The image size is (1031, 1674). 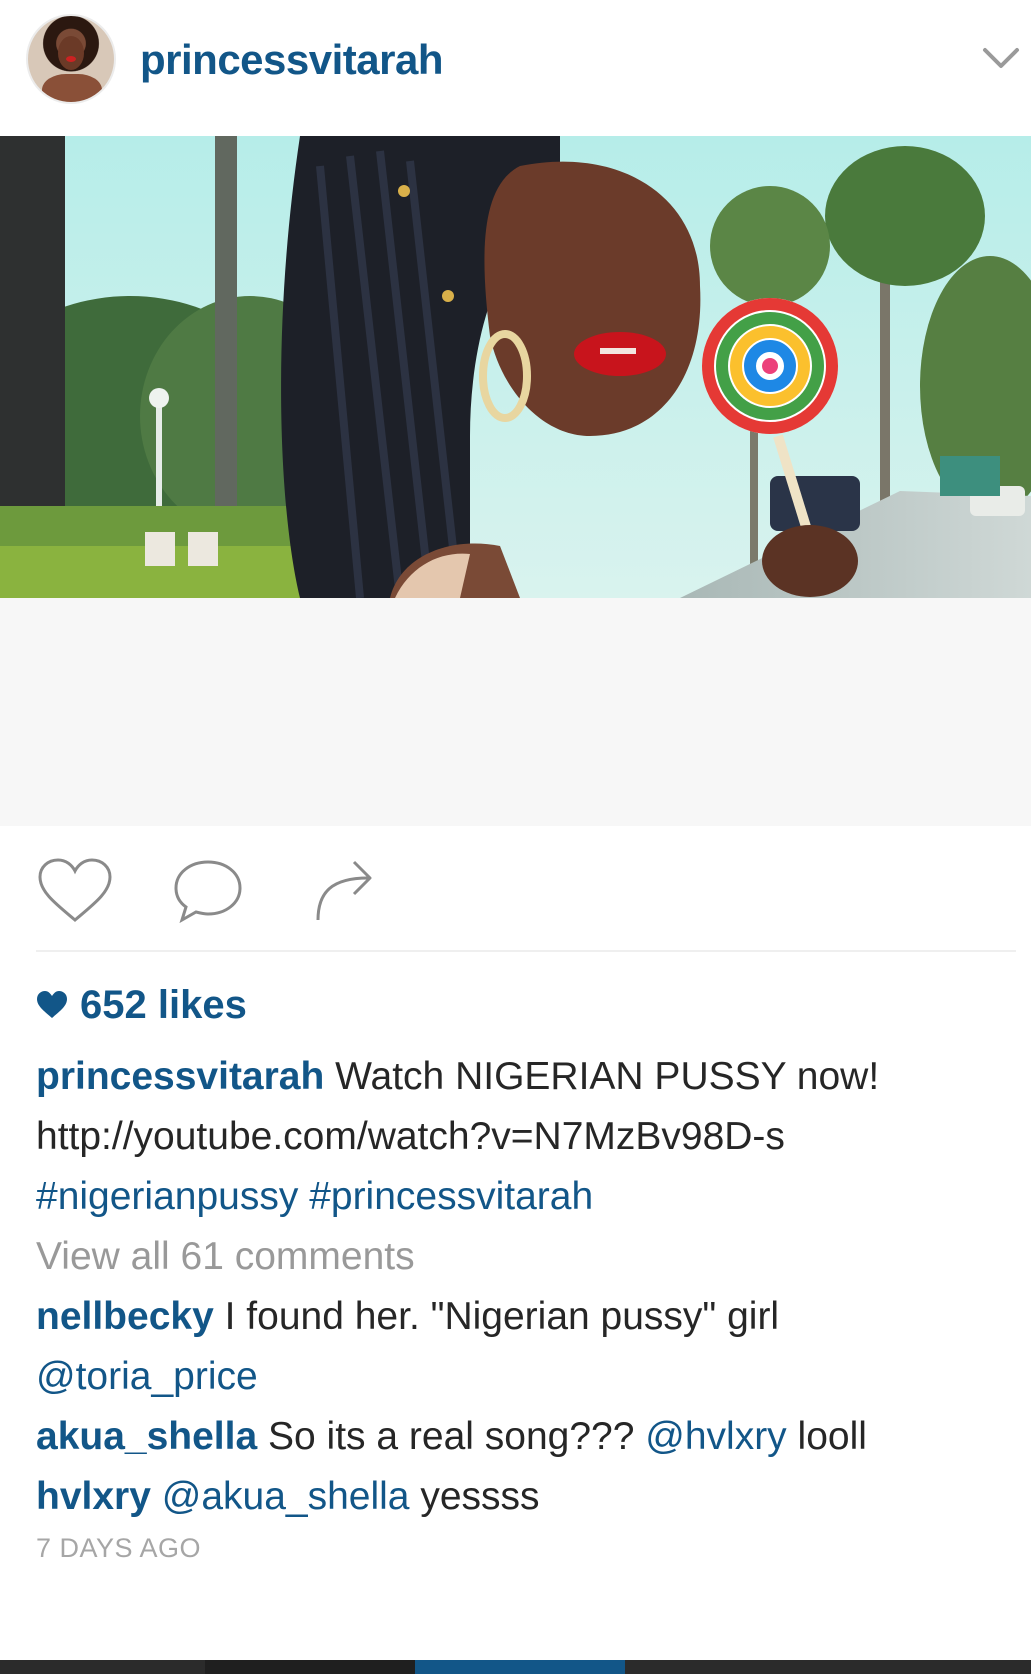 What do you see at coordinates (1001, 58) in the screenshot?
I see `chevron-down-icon` at bounding box center [1001, 58].